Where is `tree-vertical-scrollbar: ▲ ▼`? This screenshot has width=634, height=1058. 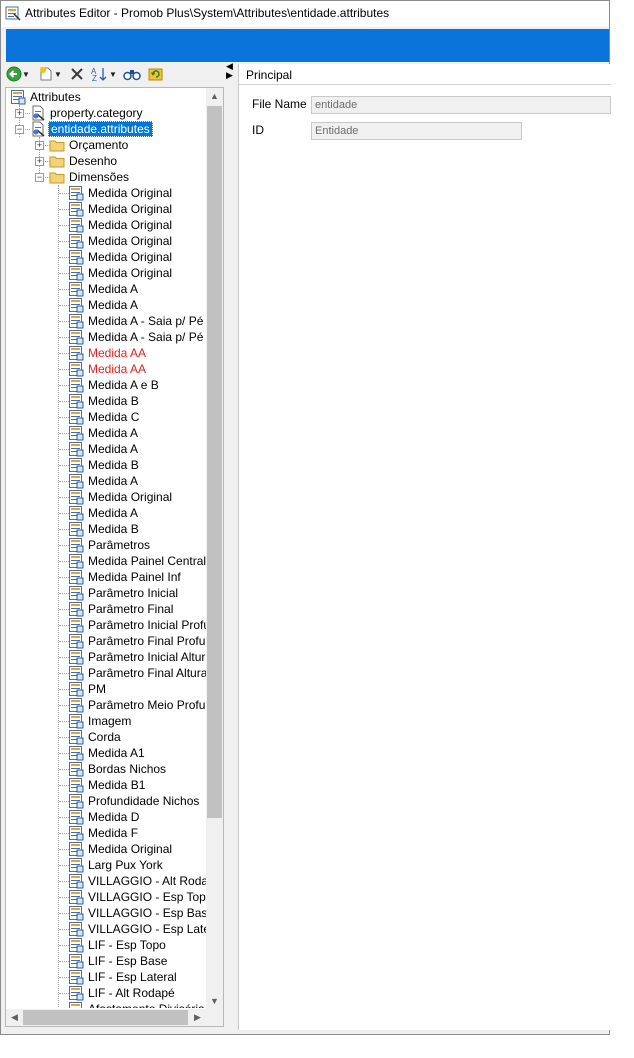
tree-vertical-scrollbar: ▲ ▼ is located at coordinates (214, 549).